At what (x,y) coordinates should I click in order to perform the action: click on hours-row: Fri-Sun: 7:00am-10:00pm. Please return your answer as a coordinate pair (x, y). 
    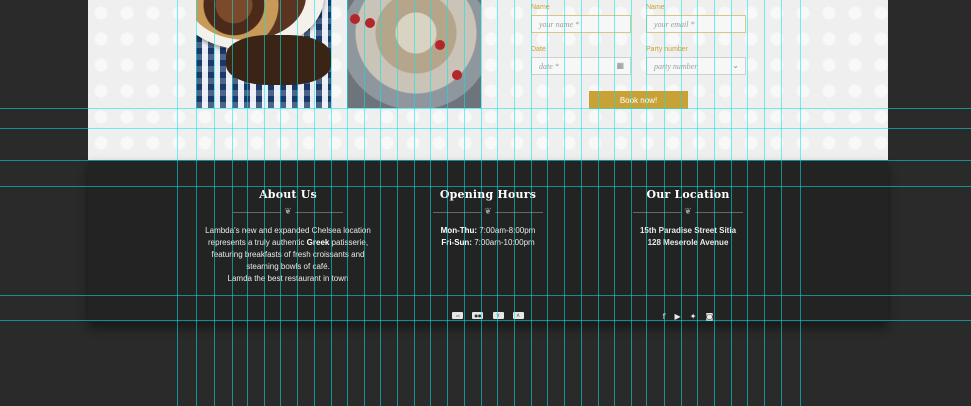
    Looking at the image, I should click on (488, 243).